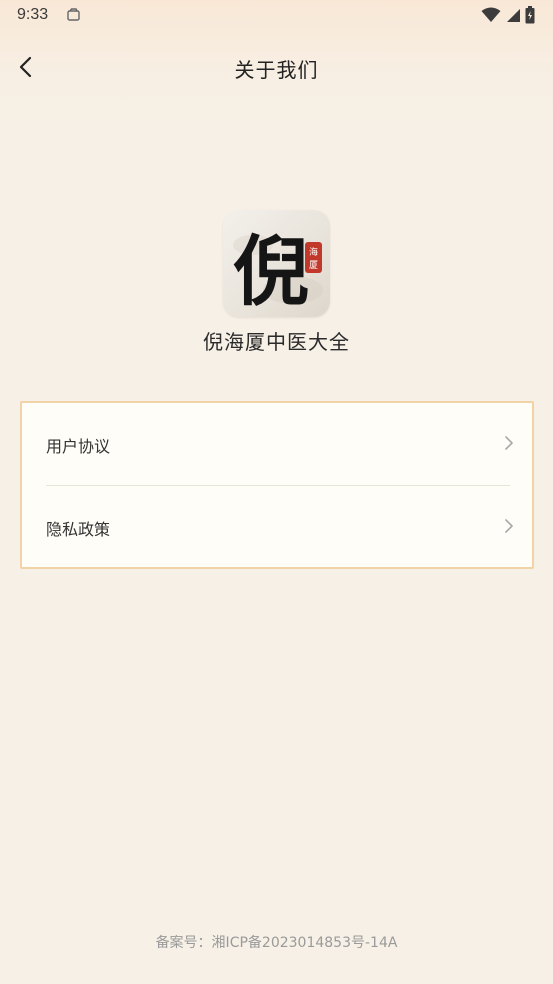  I want to click on app-logo-image: 倪 海 厦, so click(278, 271).